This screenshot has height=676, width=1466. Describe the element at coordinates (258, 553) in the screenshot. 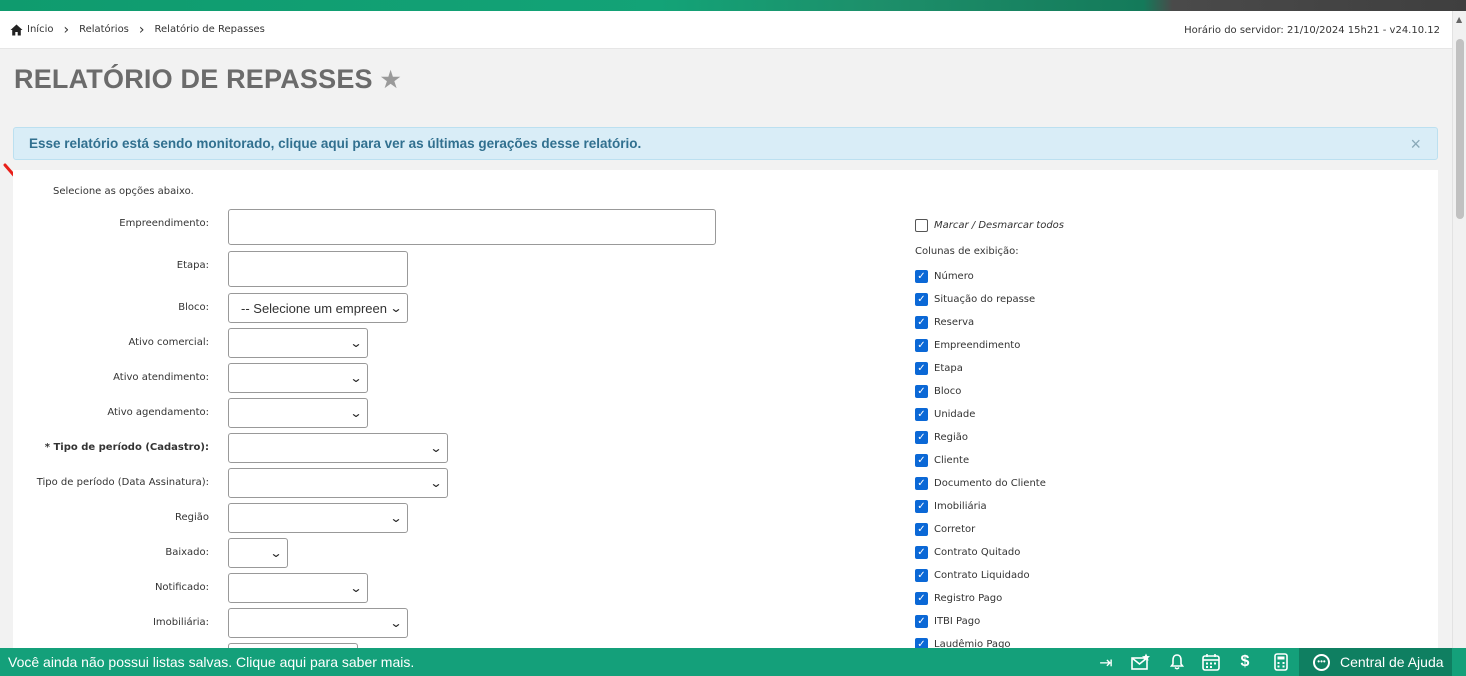

I see `baixado-select: ⌄` at that location.